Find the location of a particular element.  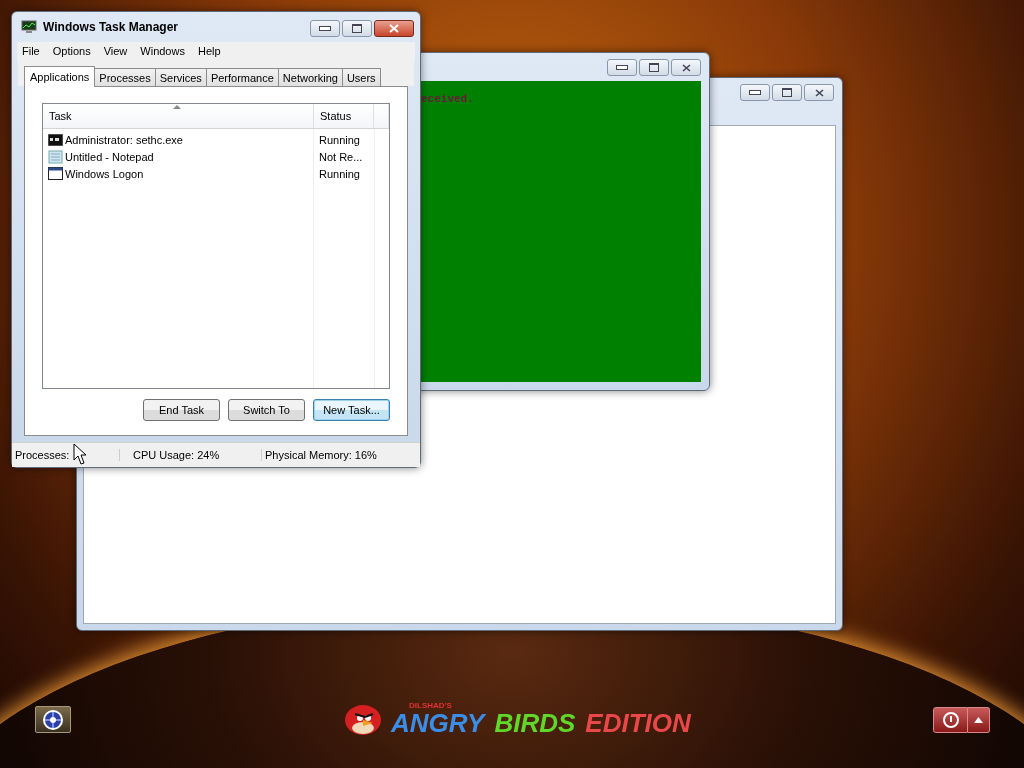

tab: Networking is located at coordinates (310, 77).